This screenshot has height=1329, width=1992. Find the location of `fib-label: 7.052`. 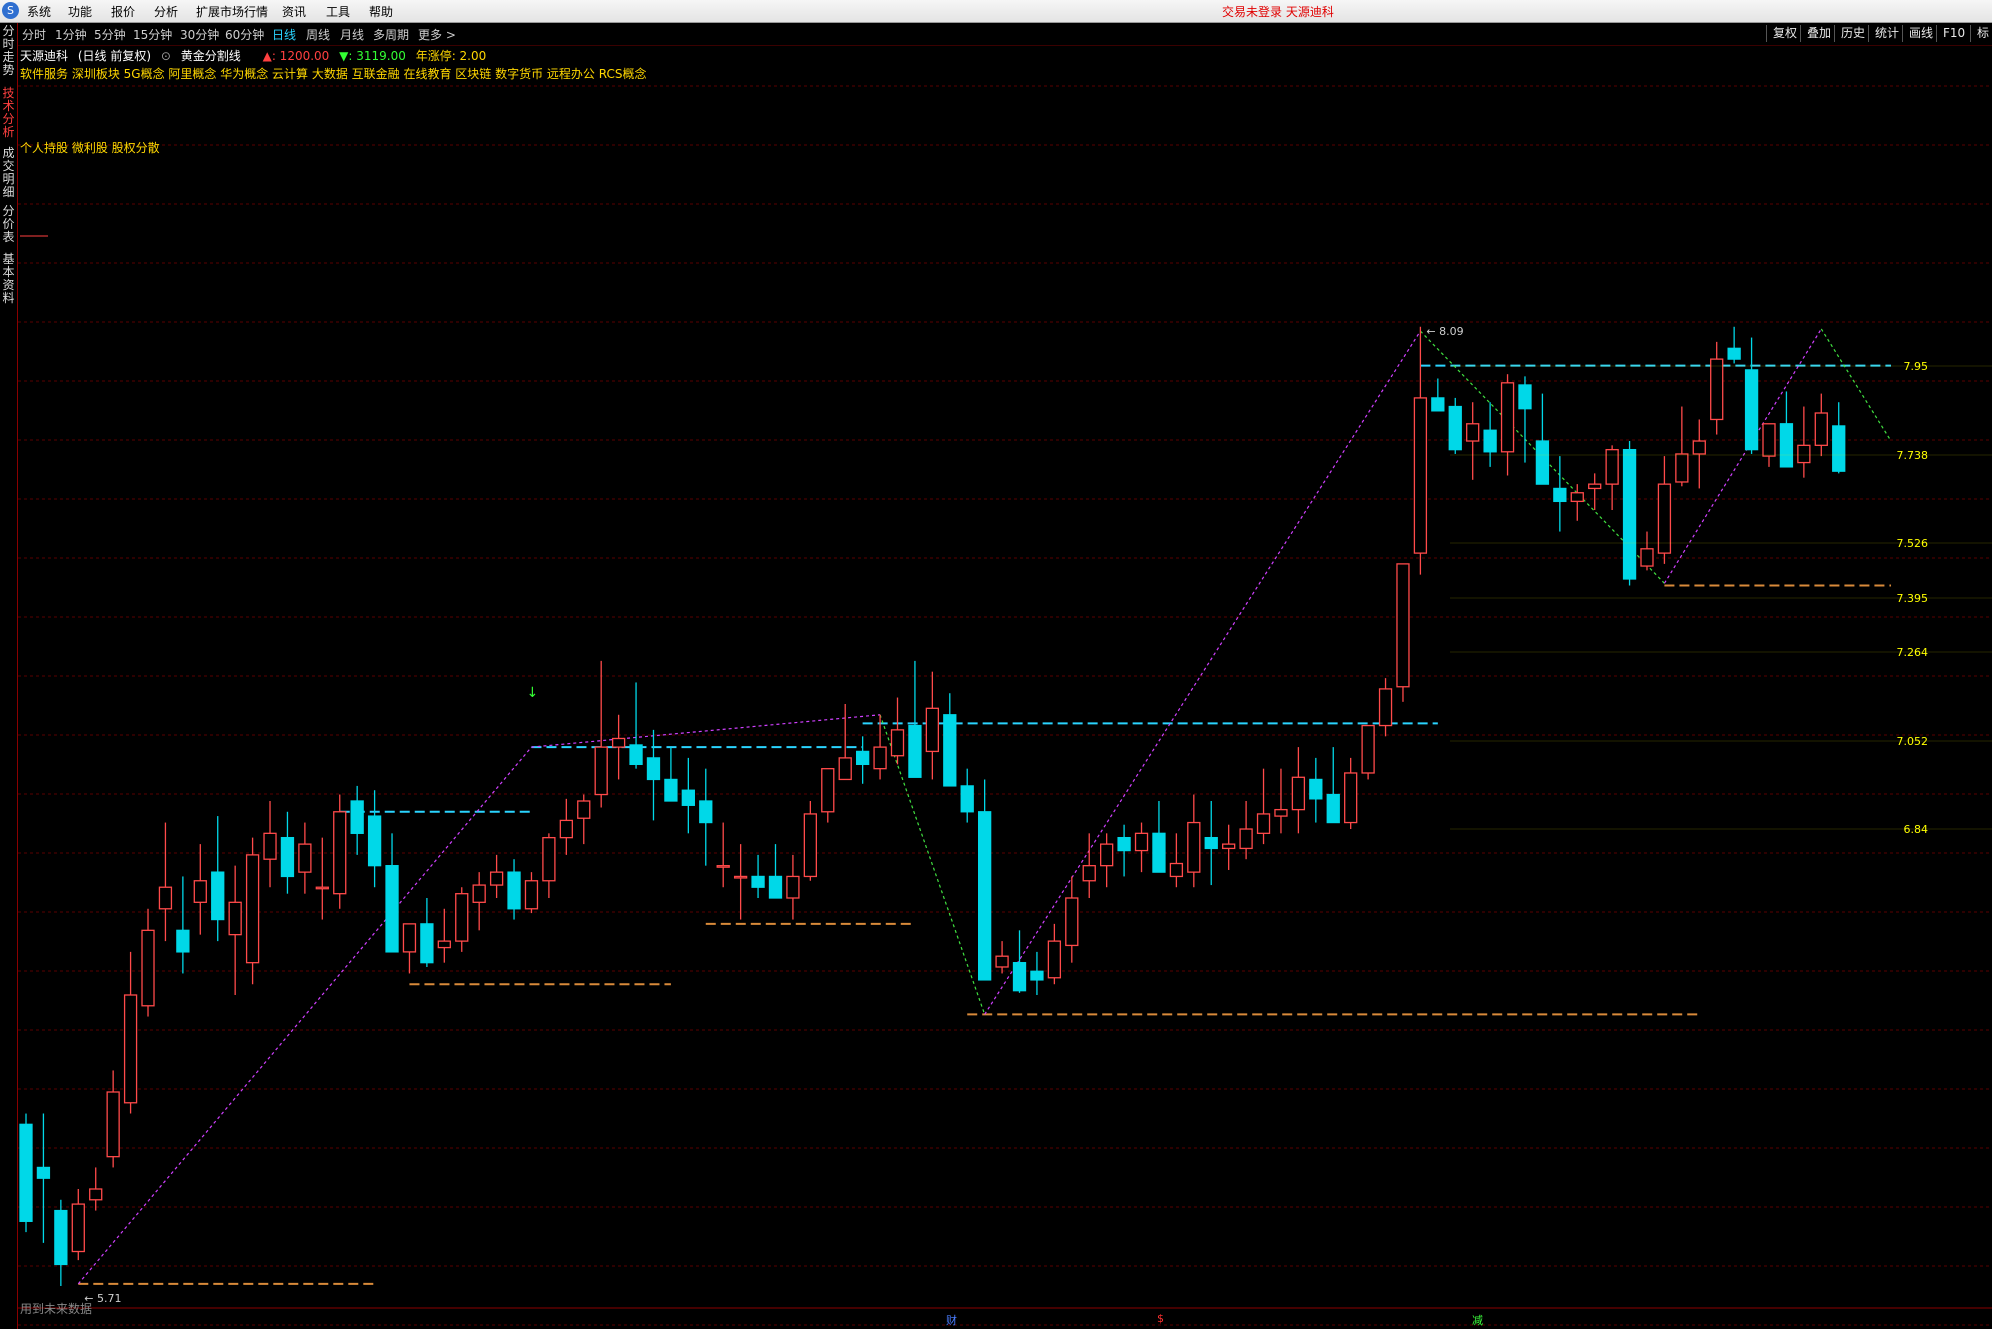

fib-label: 7.052 is located at coordinates (1913, 741).